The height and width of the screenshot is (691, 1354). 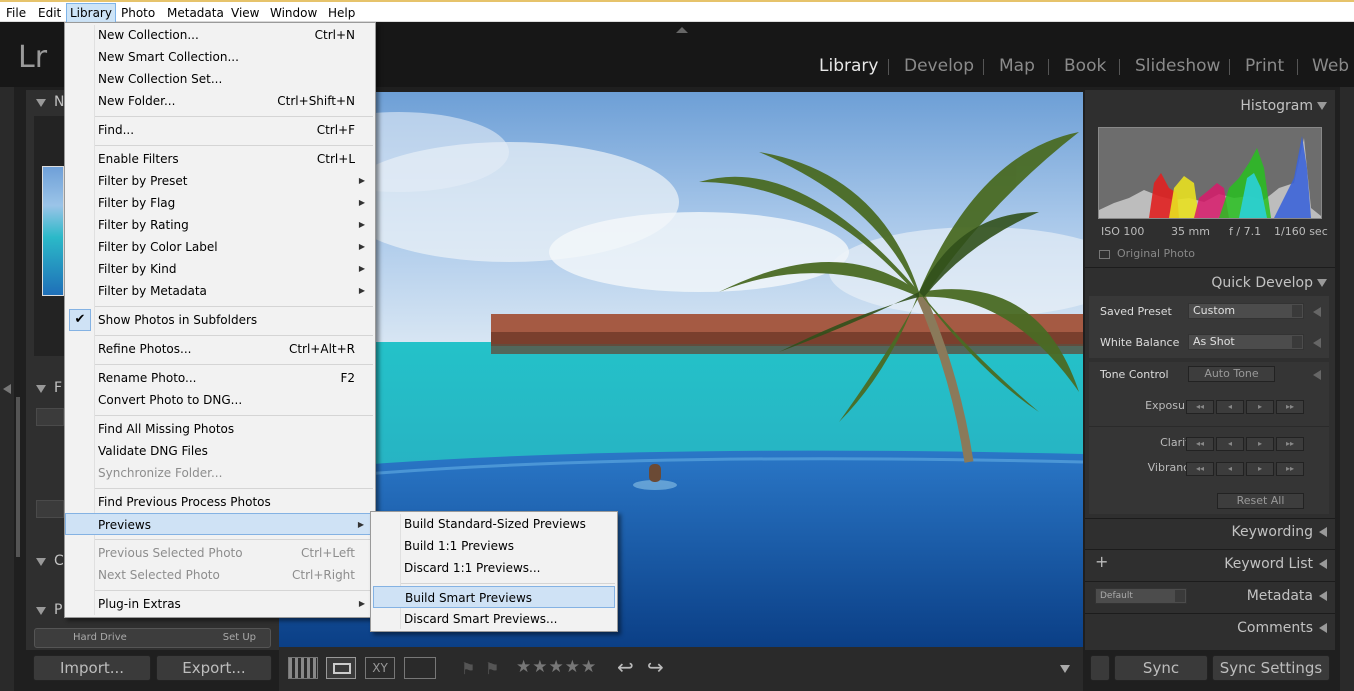 What do you see at coordinates (220, 349) in the screenshot?
I see `menu-item-refine-photos: Refine Photos... Ctrl+Alt+R` at bounding box center [220, 349].